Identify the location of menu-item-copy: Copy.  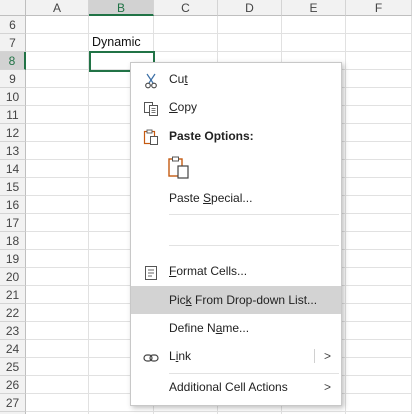
(236, 107).